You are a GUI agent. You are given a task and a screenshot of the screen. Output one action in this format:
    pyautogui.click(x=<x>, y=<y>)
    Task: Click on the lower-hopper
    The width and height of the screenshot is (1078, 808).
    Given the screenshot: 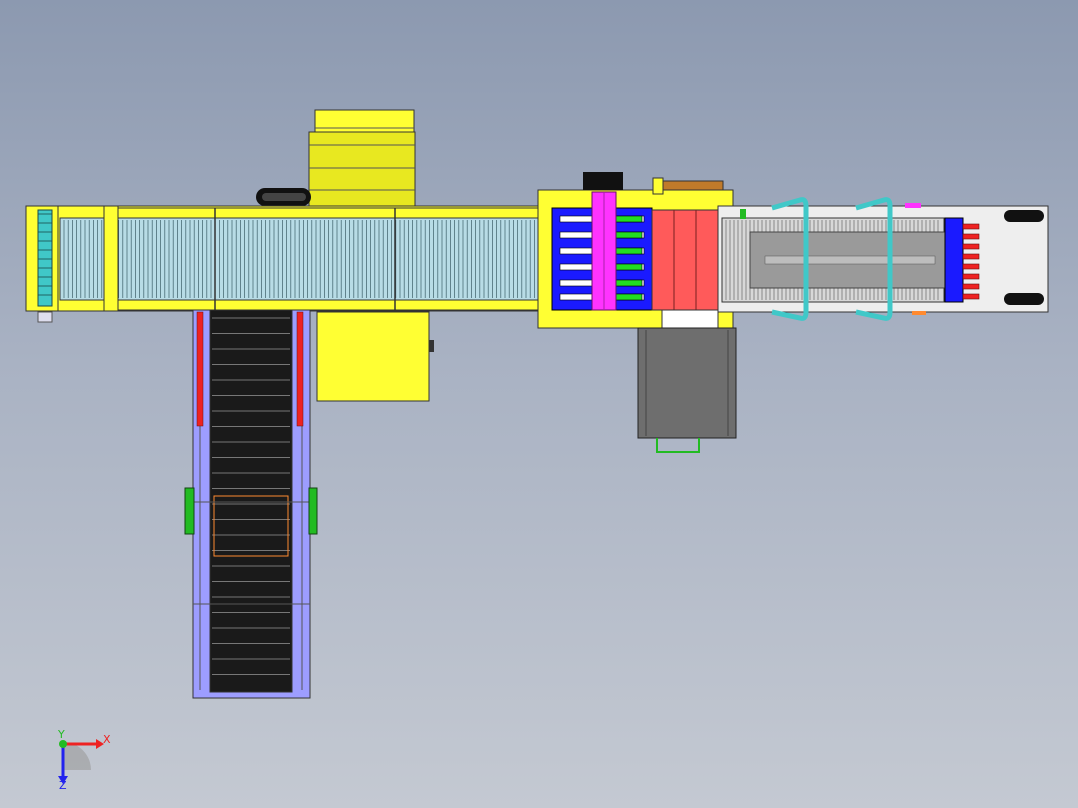 What is the action you would take?
    pyautogui.click(x=375, y=356)
    